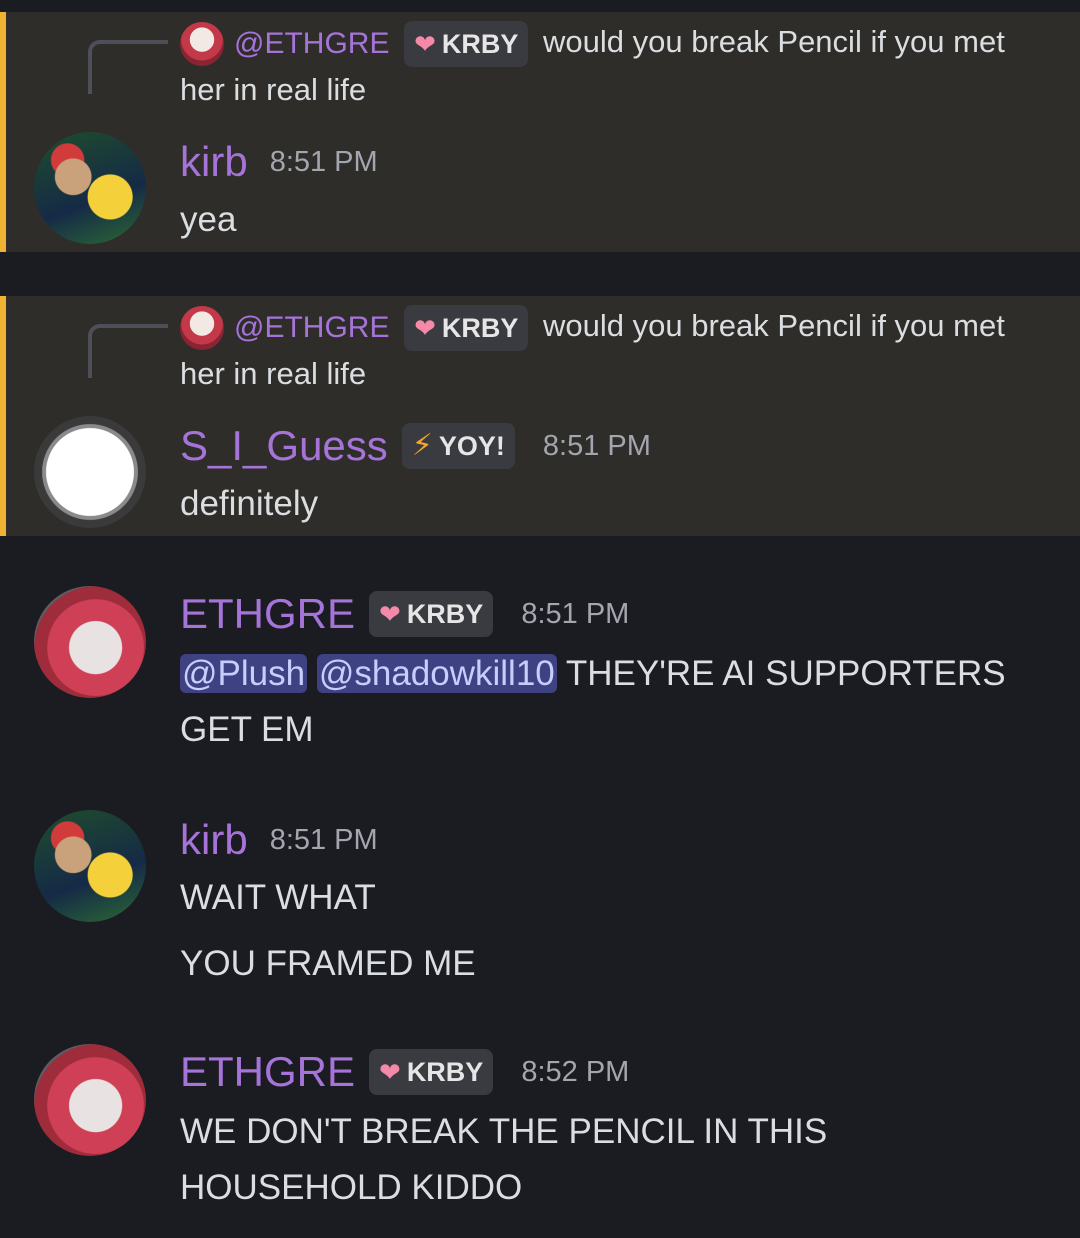 The image size is (1080, 1238). Describe the element at coordinates (540, 6) in the screenshot. I see `top-divider` at that location.